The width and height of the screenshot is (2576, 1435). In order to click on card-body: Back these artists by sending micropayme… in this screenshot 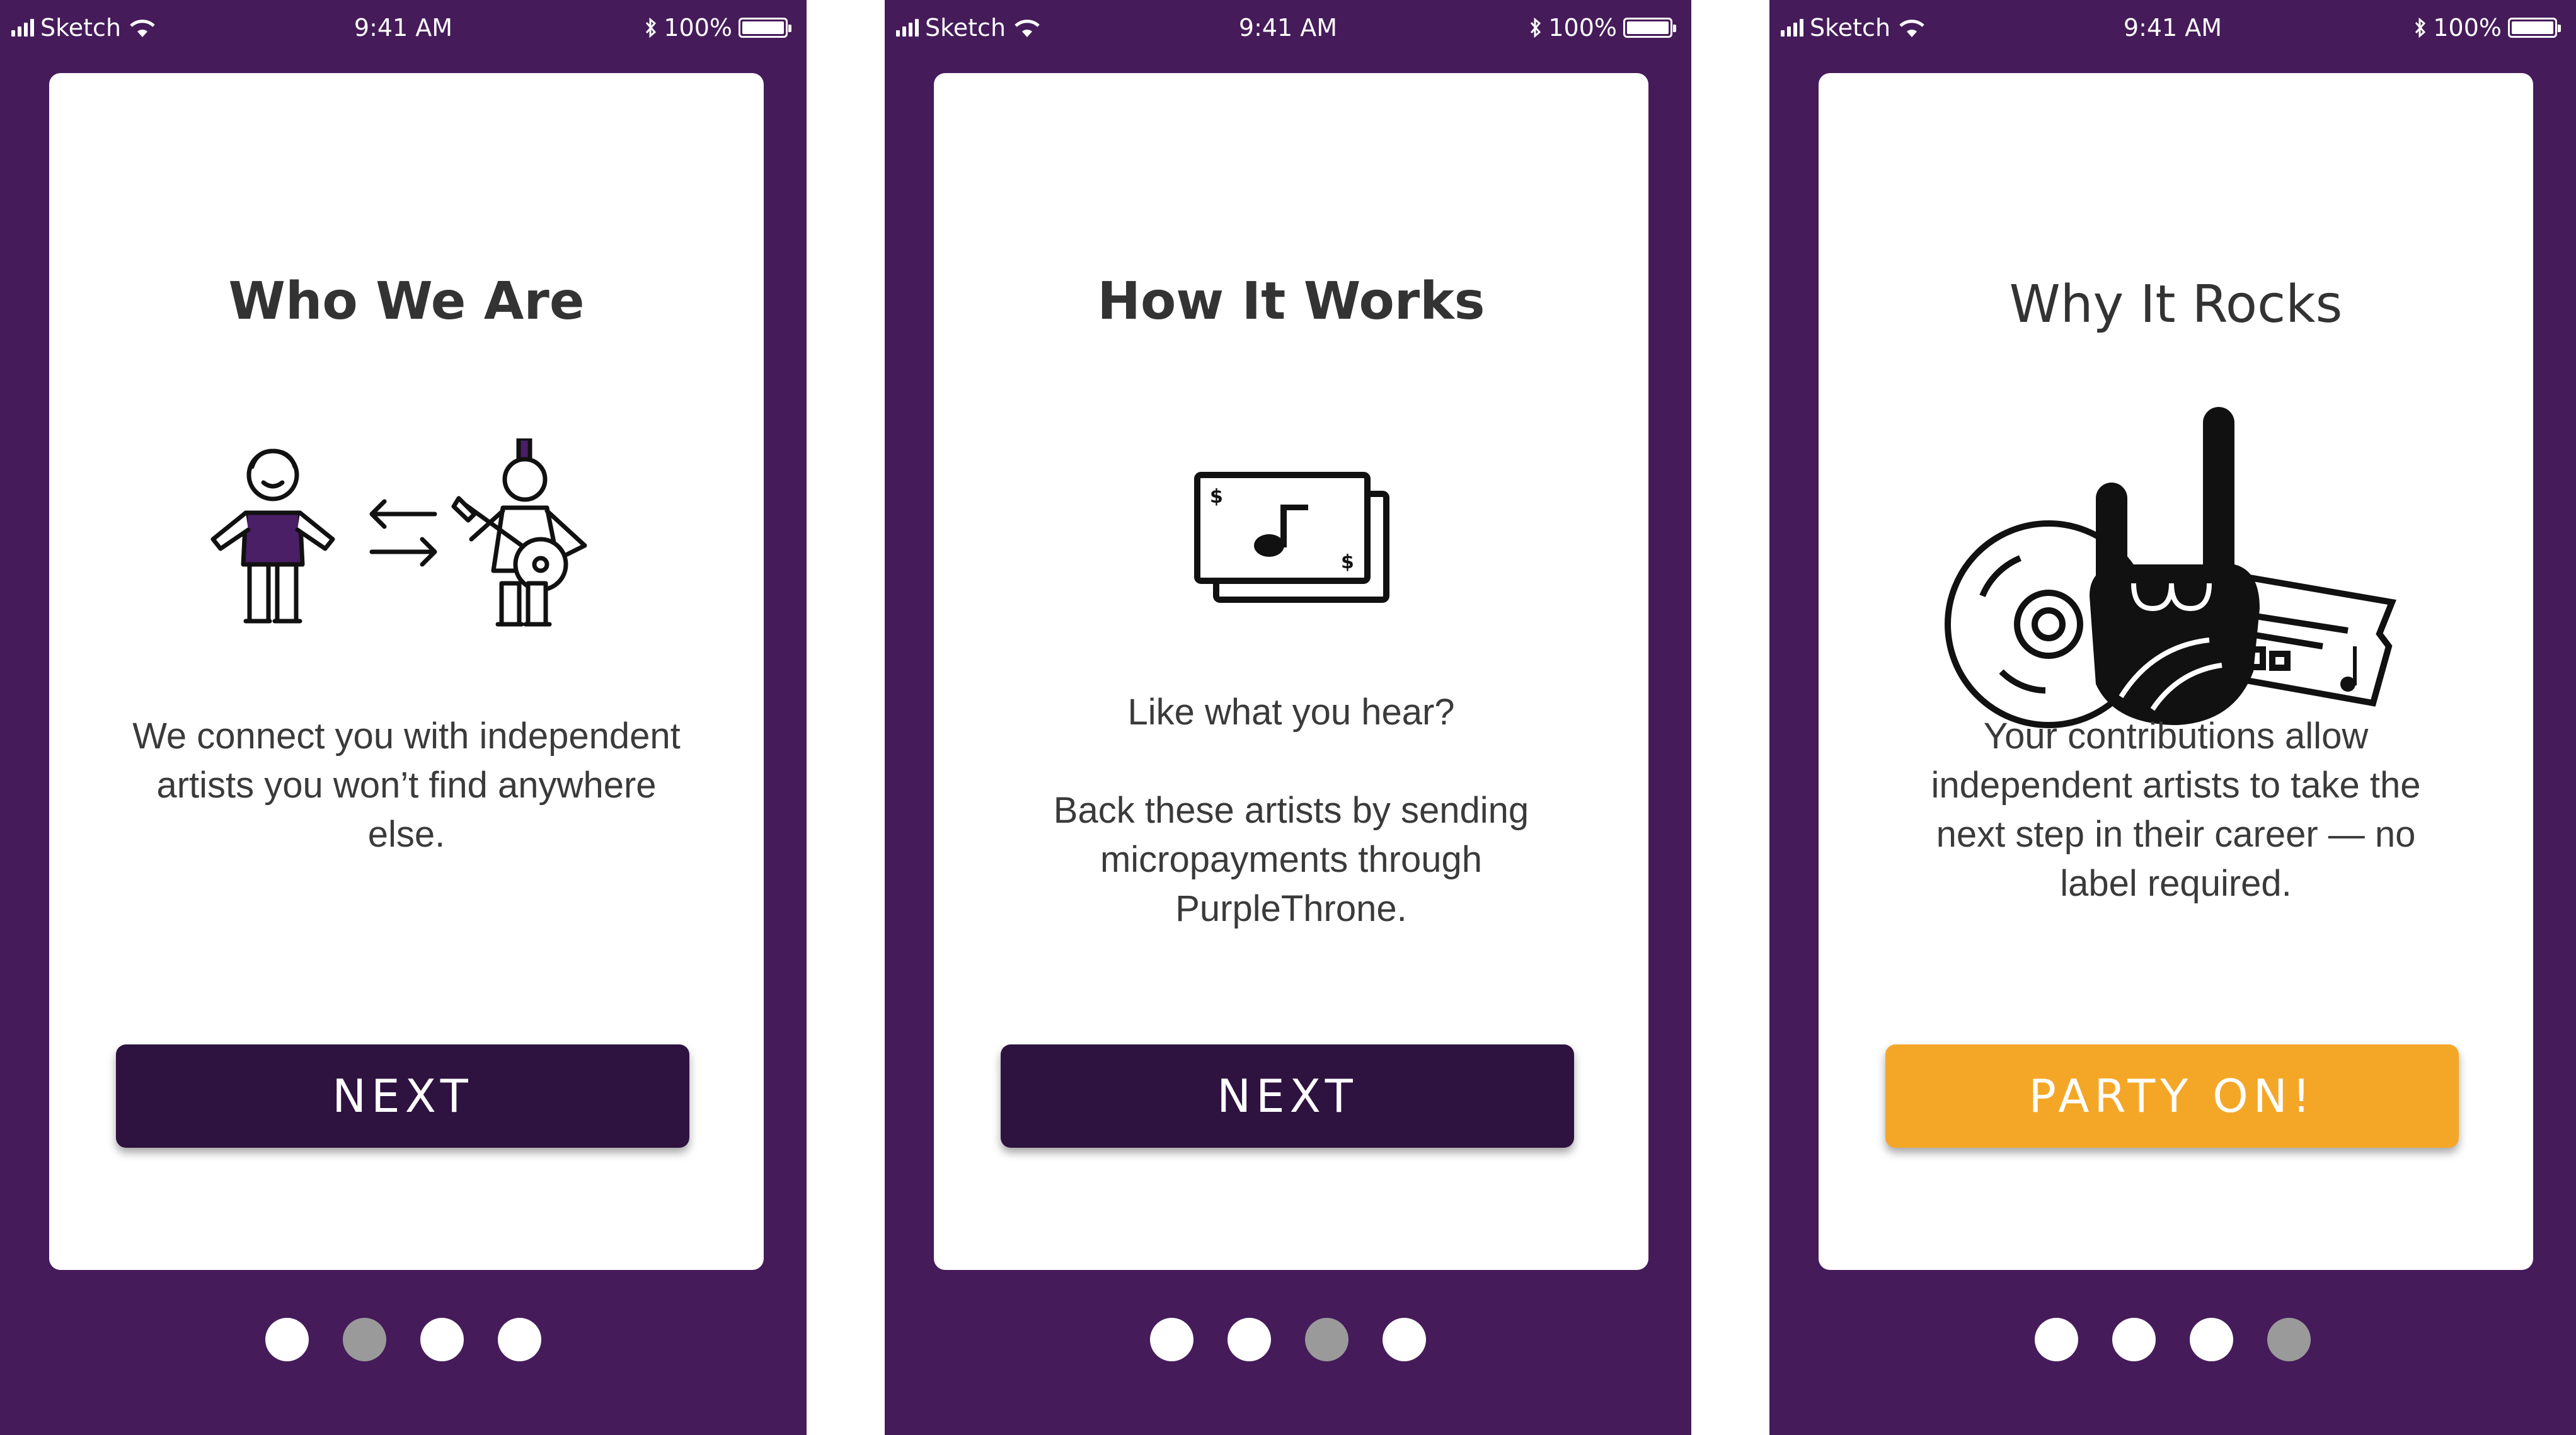, I will do `click(1291, 859)`.